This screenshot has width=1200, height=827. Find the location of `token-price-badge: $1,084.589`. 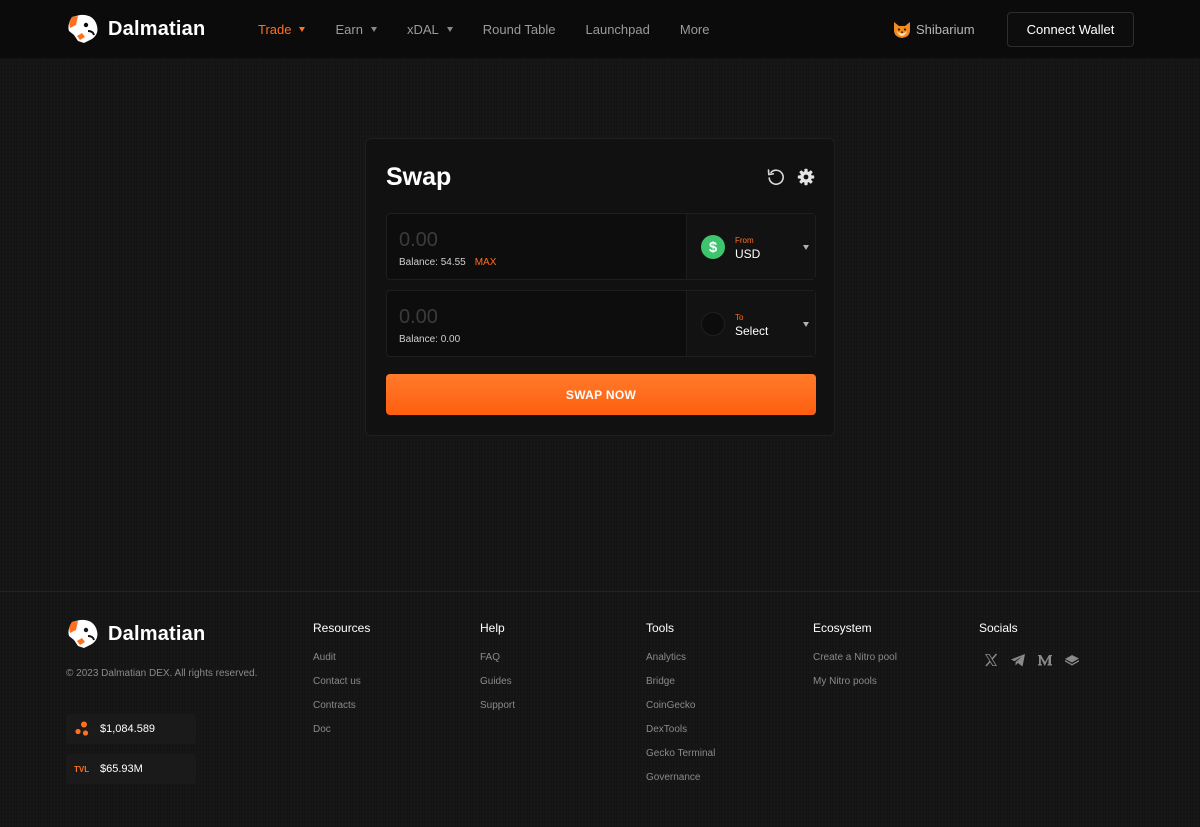

token-price-badge: $1,084.589 is located at coordinates (131, 729).